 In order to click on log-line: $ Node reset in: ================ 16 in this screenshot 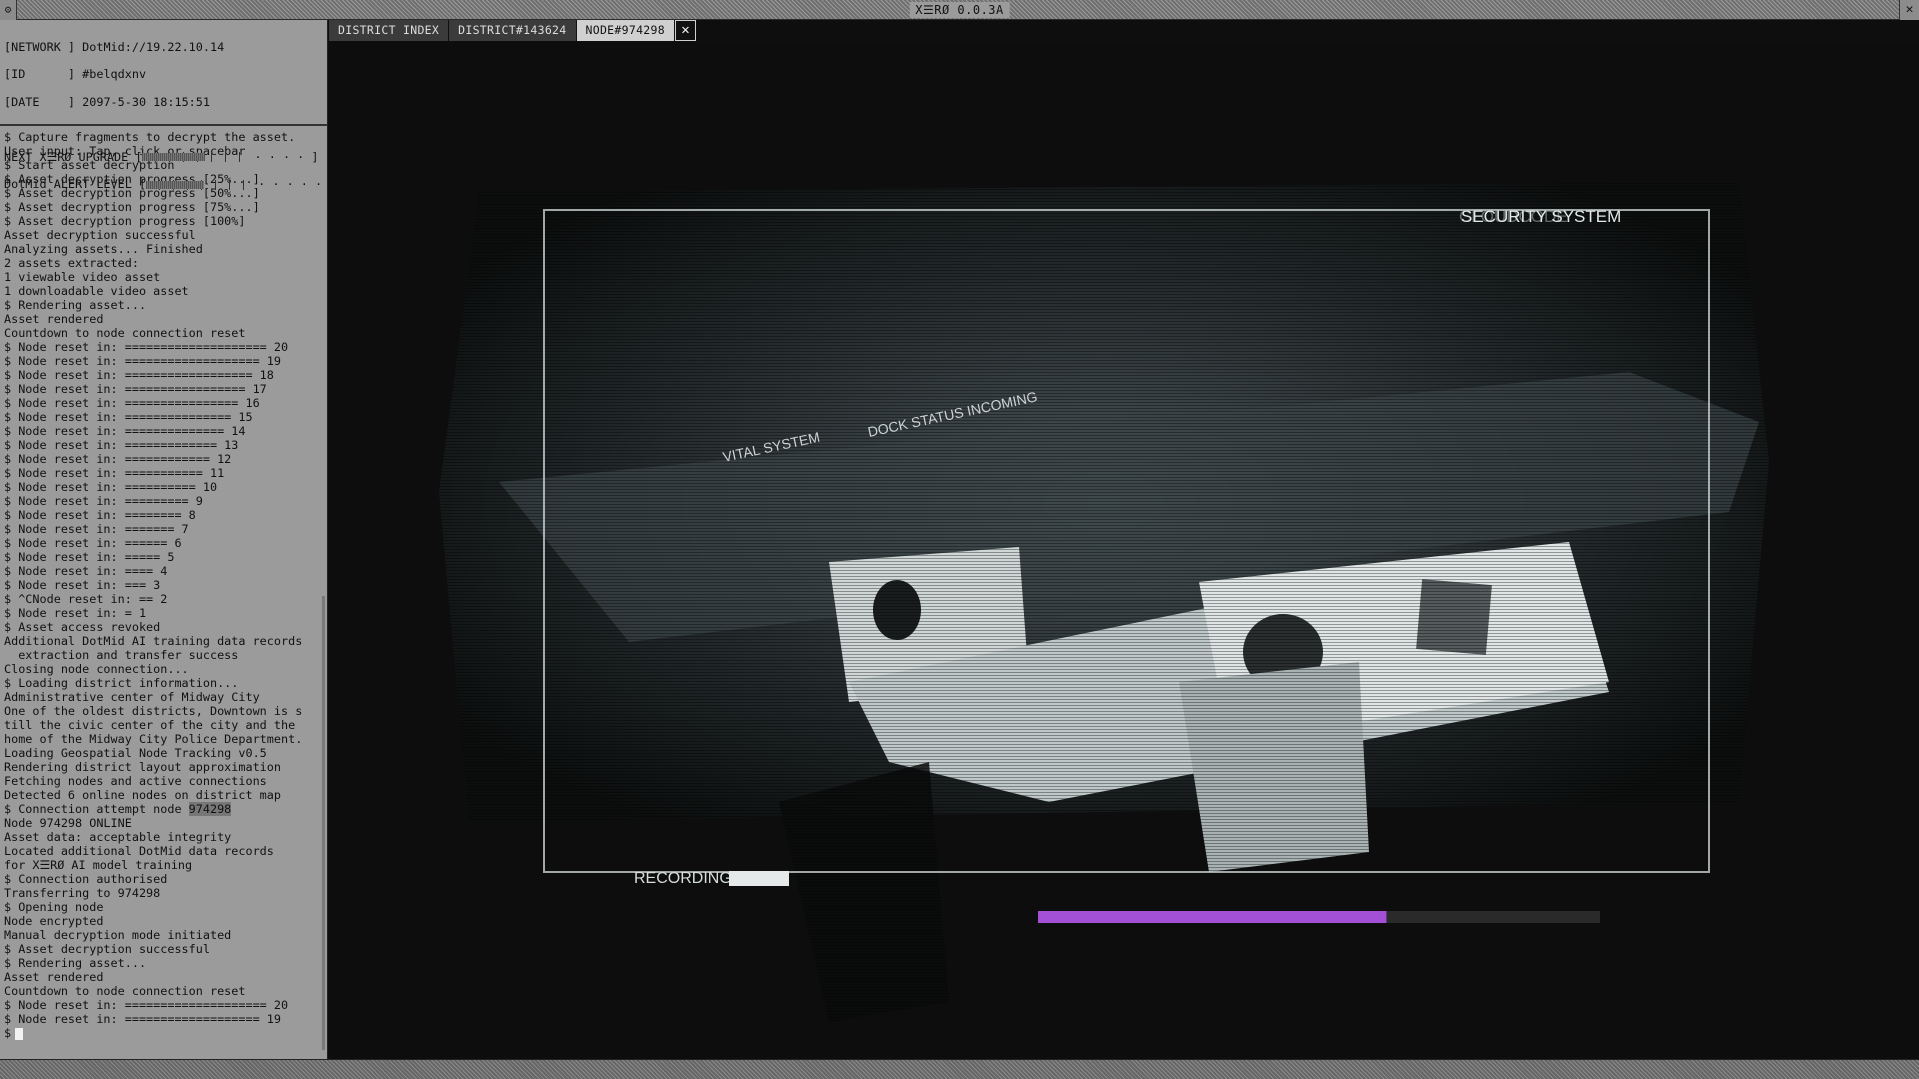, I will do `click(132, 403)`.